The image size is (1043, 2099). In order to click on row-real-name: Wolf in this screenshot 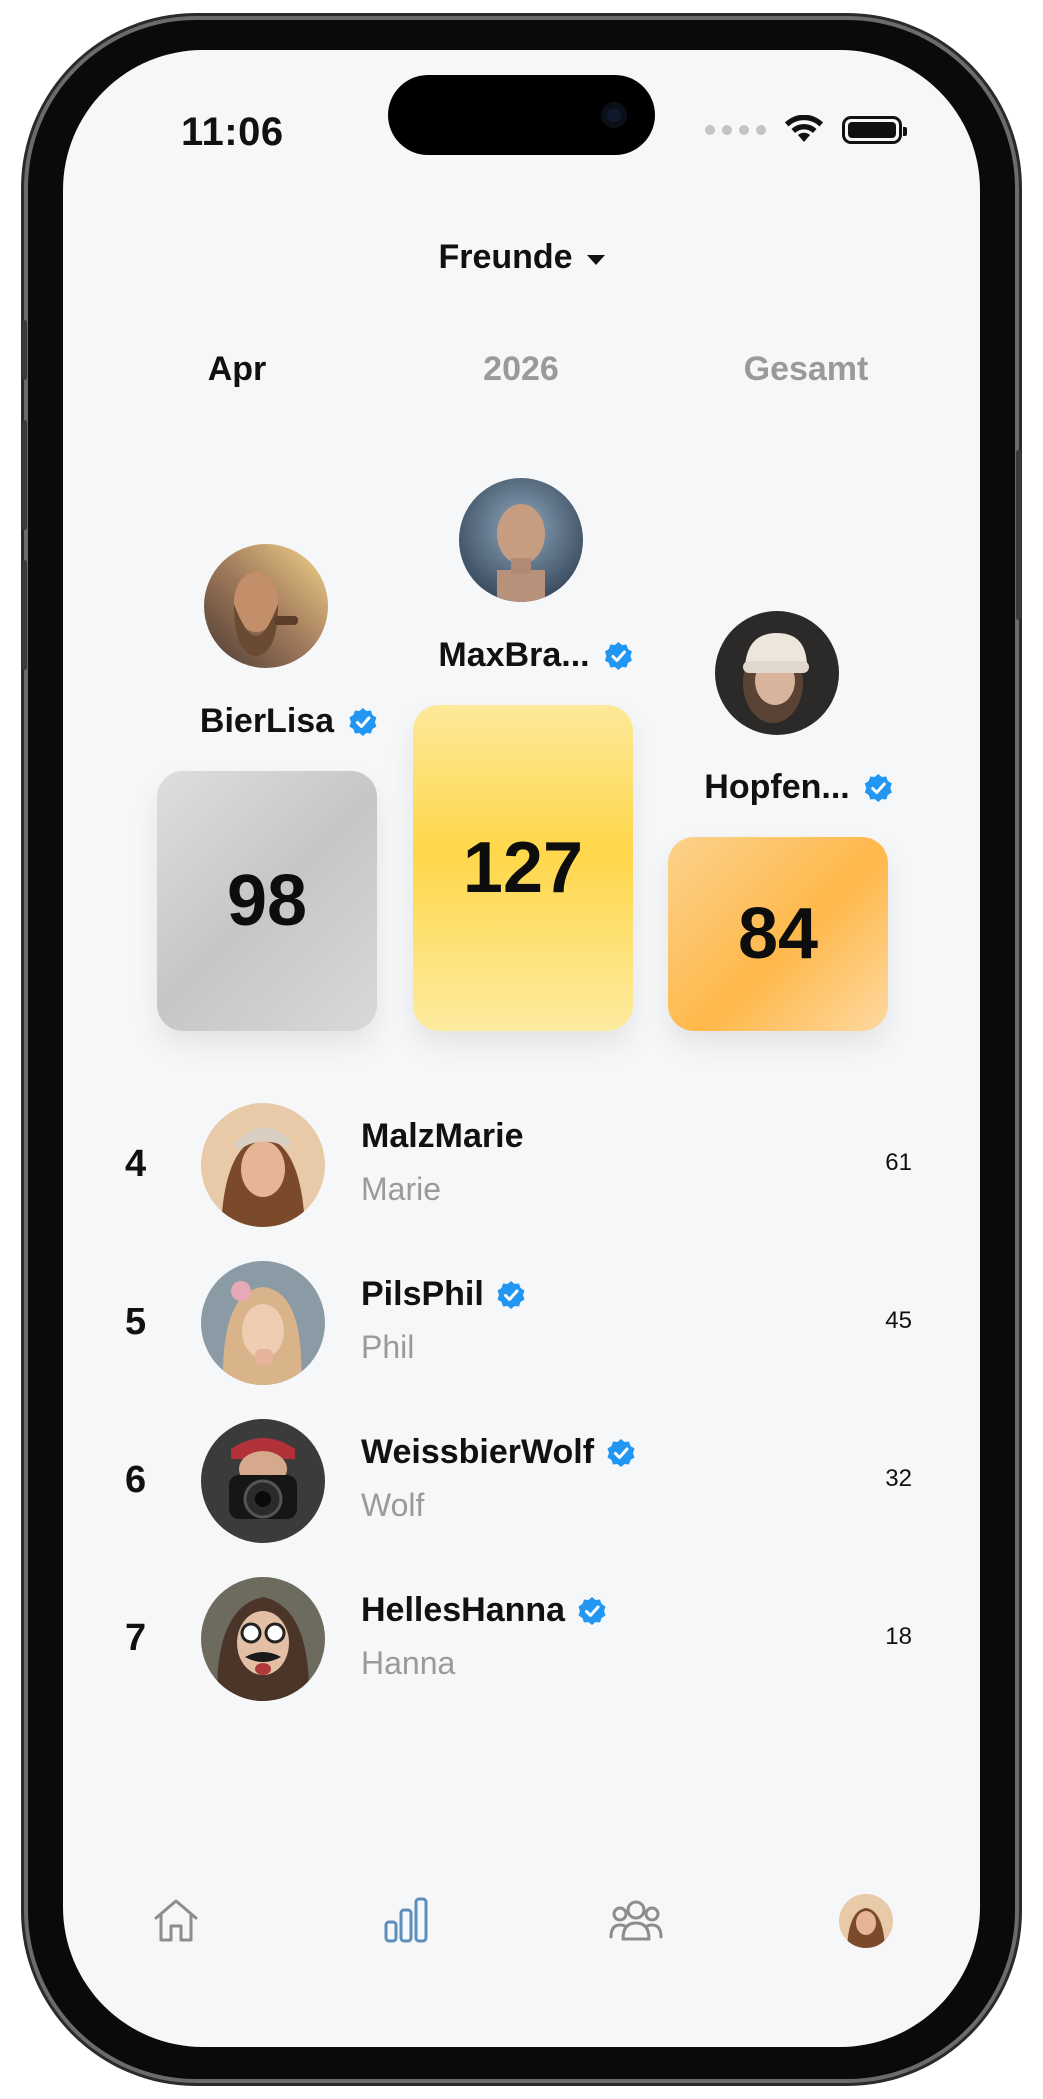, I will do `click(393, 1505)`.